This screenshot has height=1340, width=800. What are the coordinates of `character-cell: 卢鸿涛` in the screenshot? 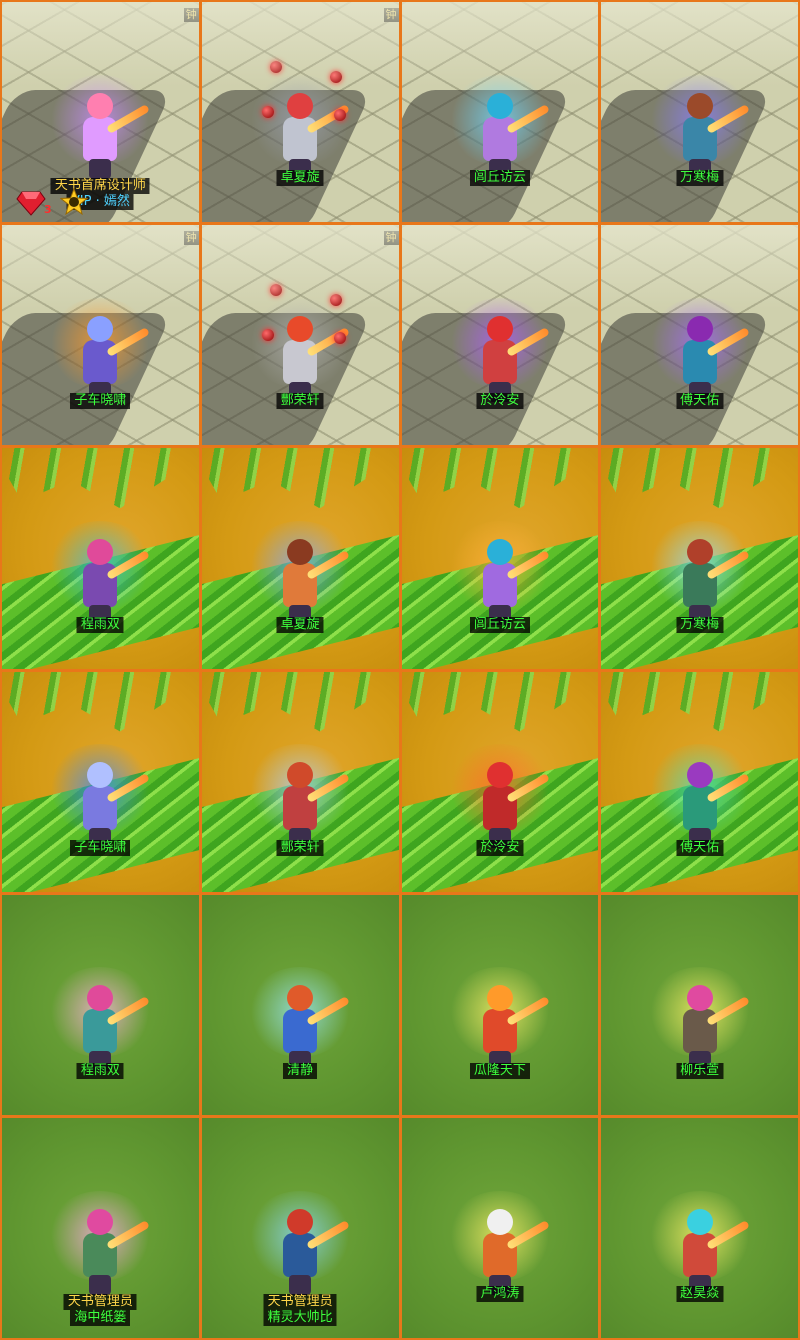 It's located at (500, 1227).